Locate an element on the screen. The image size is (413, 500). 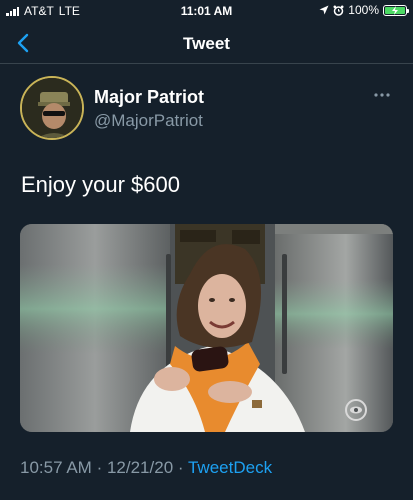
battery-icon is located at coordinates (396, 10).